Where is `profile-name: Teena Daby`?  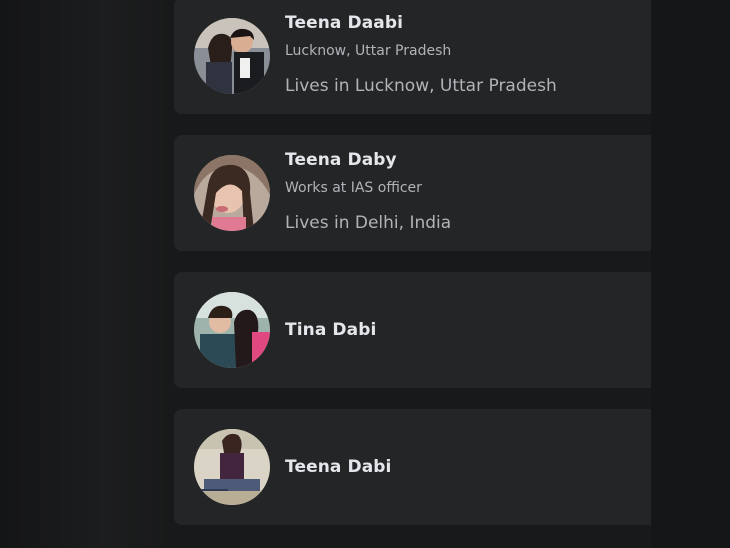
profile-name: Teena Daby is located at coordinates (341, 160).